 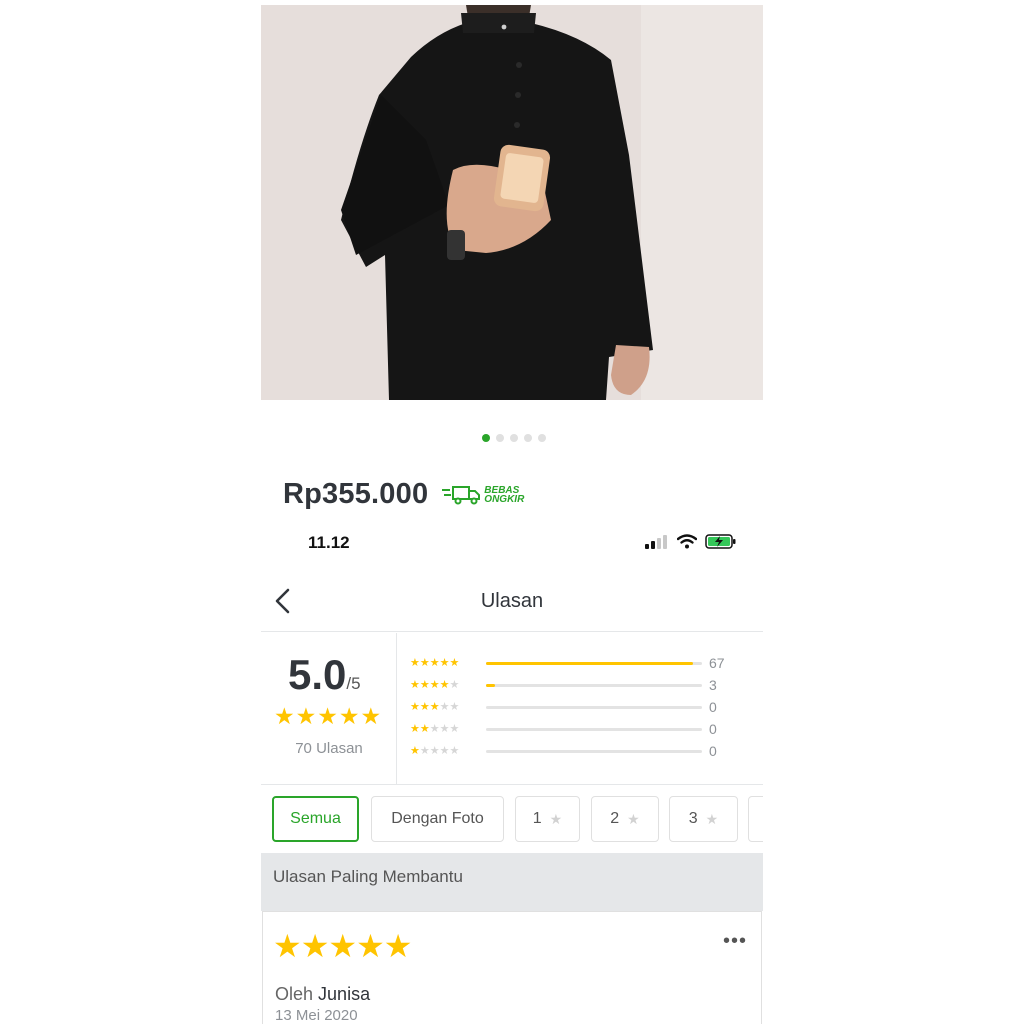 I want to click on nav-header: Ulasan, so click(x=512, y=606).